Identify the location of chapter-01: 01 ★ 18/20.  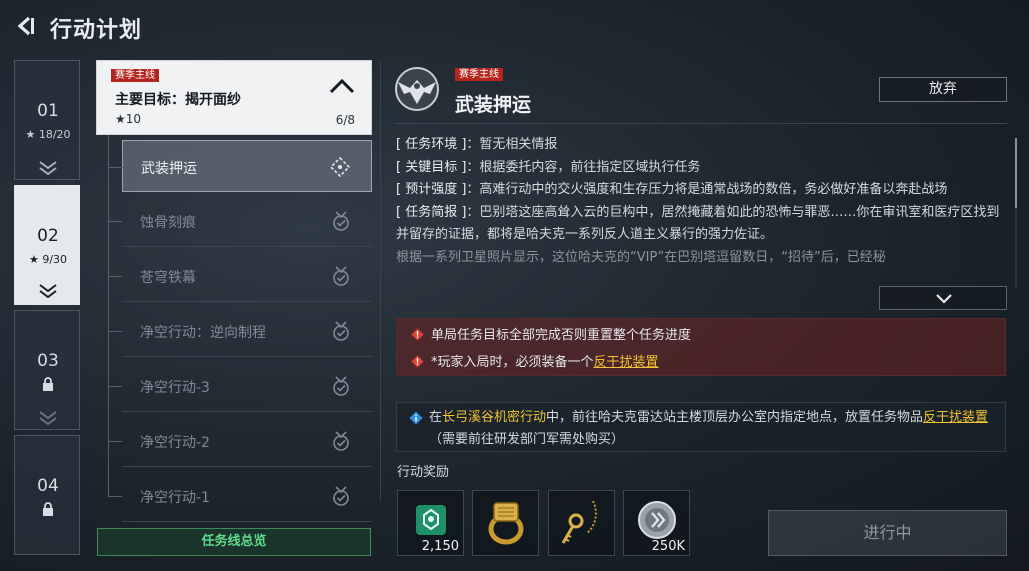
(47, 120).